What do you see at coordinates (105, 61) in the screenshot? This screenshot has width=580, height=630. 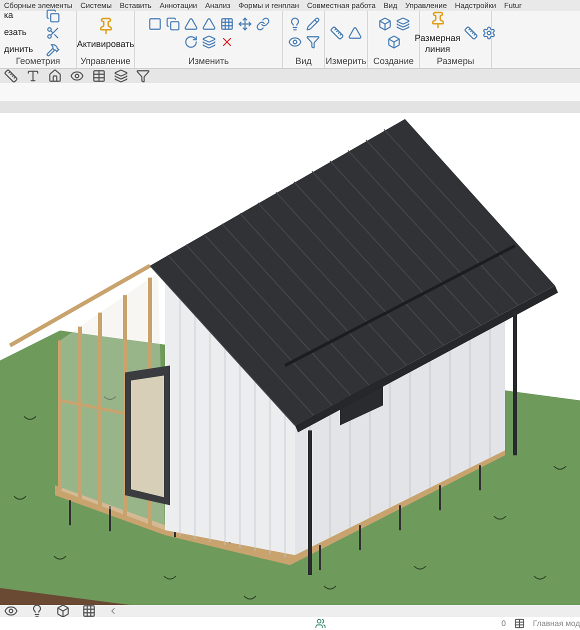 I see `panel-label: Управление` at bounding box center [105, 61].